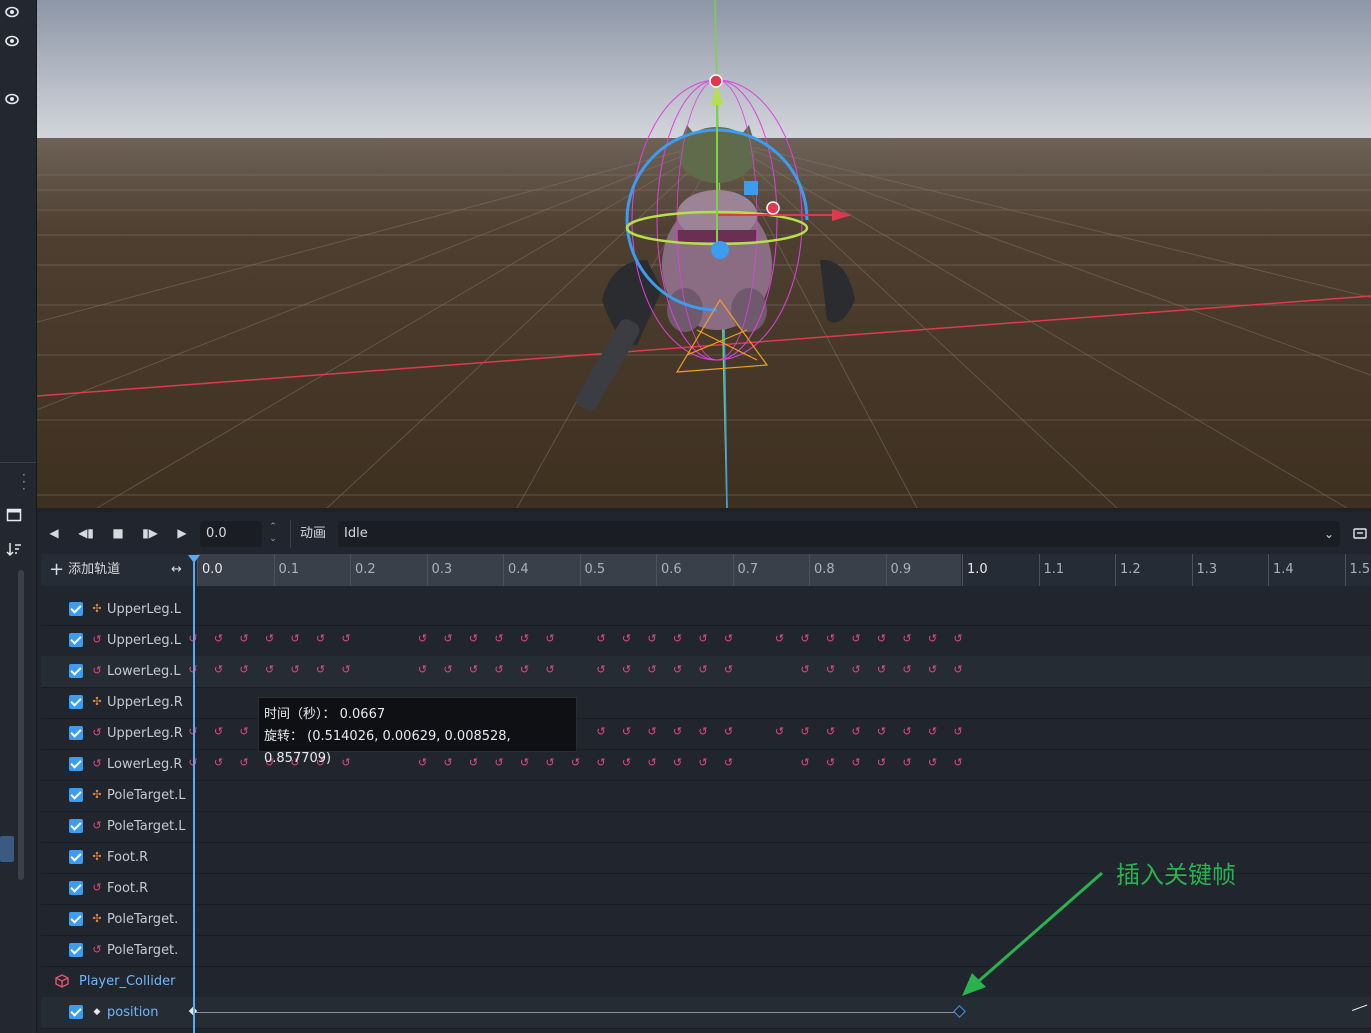 This screenshot has width=1371, height=1033. Describe the element at coordinates (706, 610) in the screenshot. I see `track-row: ✣ UpperLeg.L` at that location.